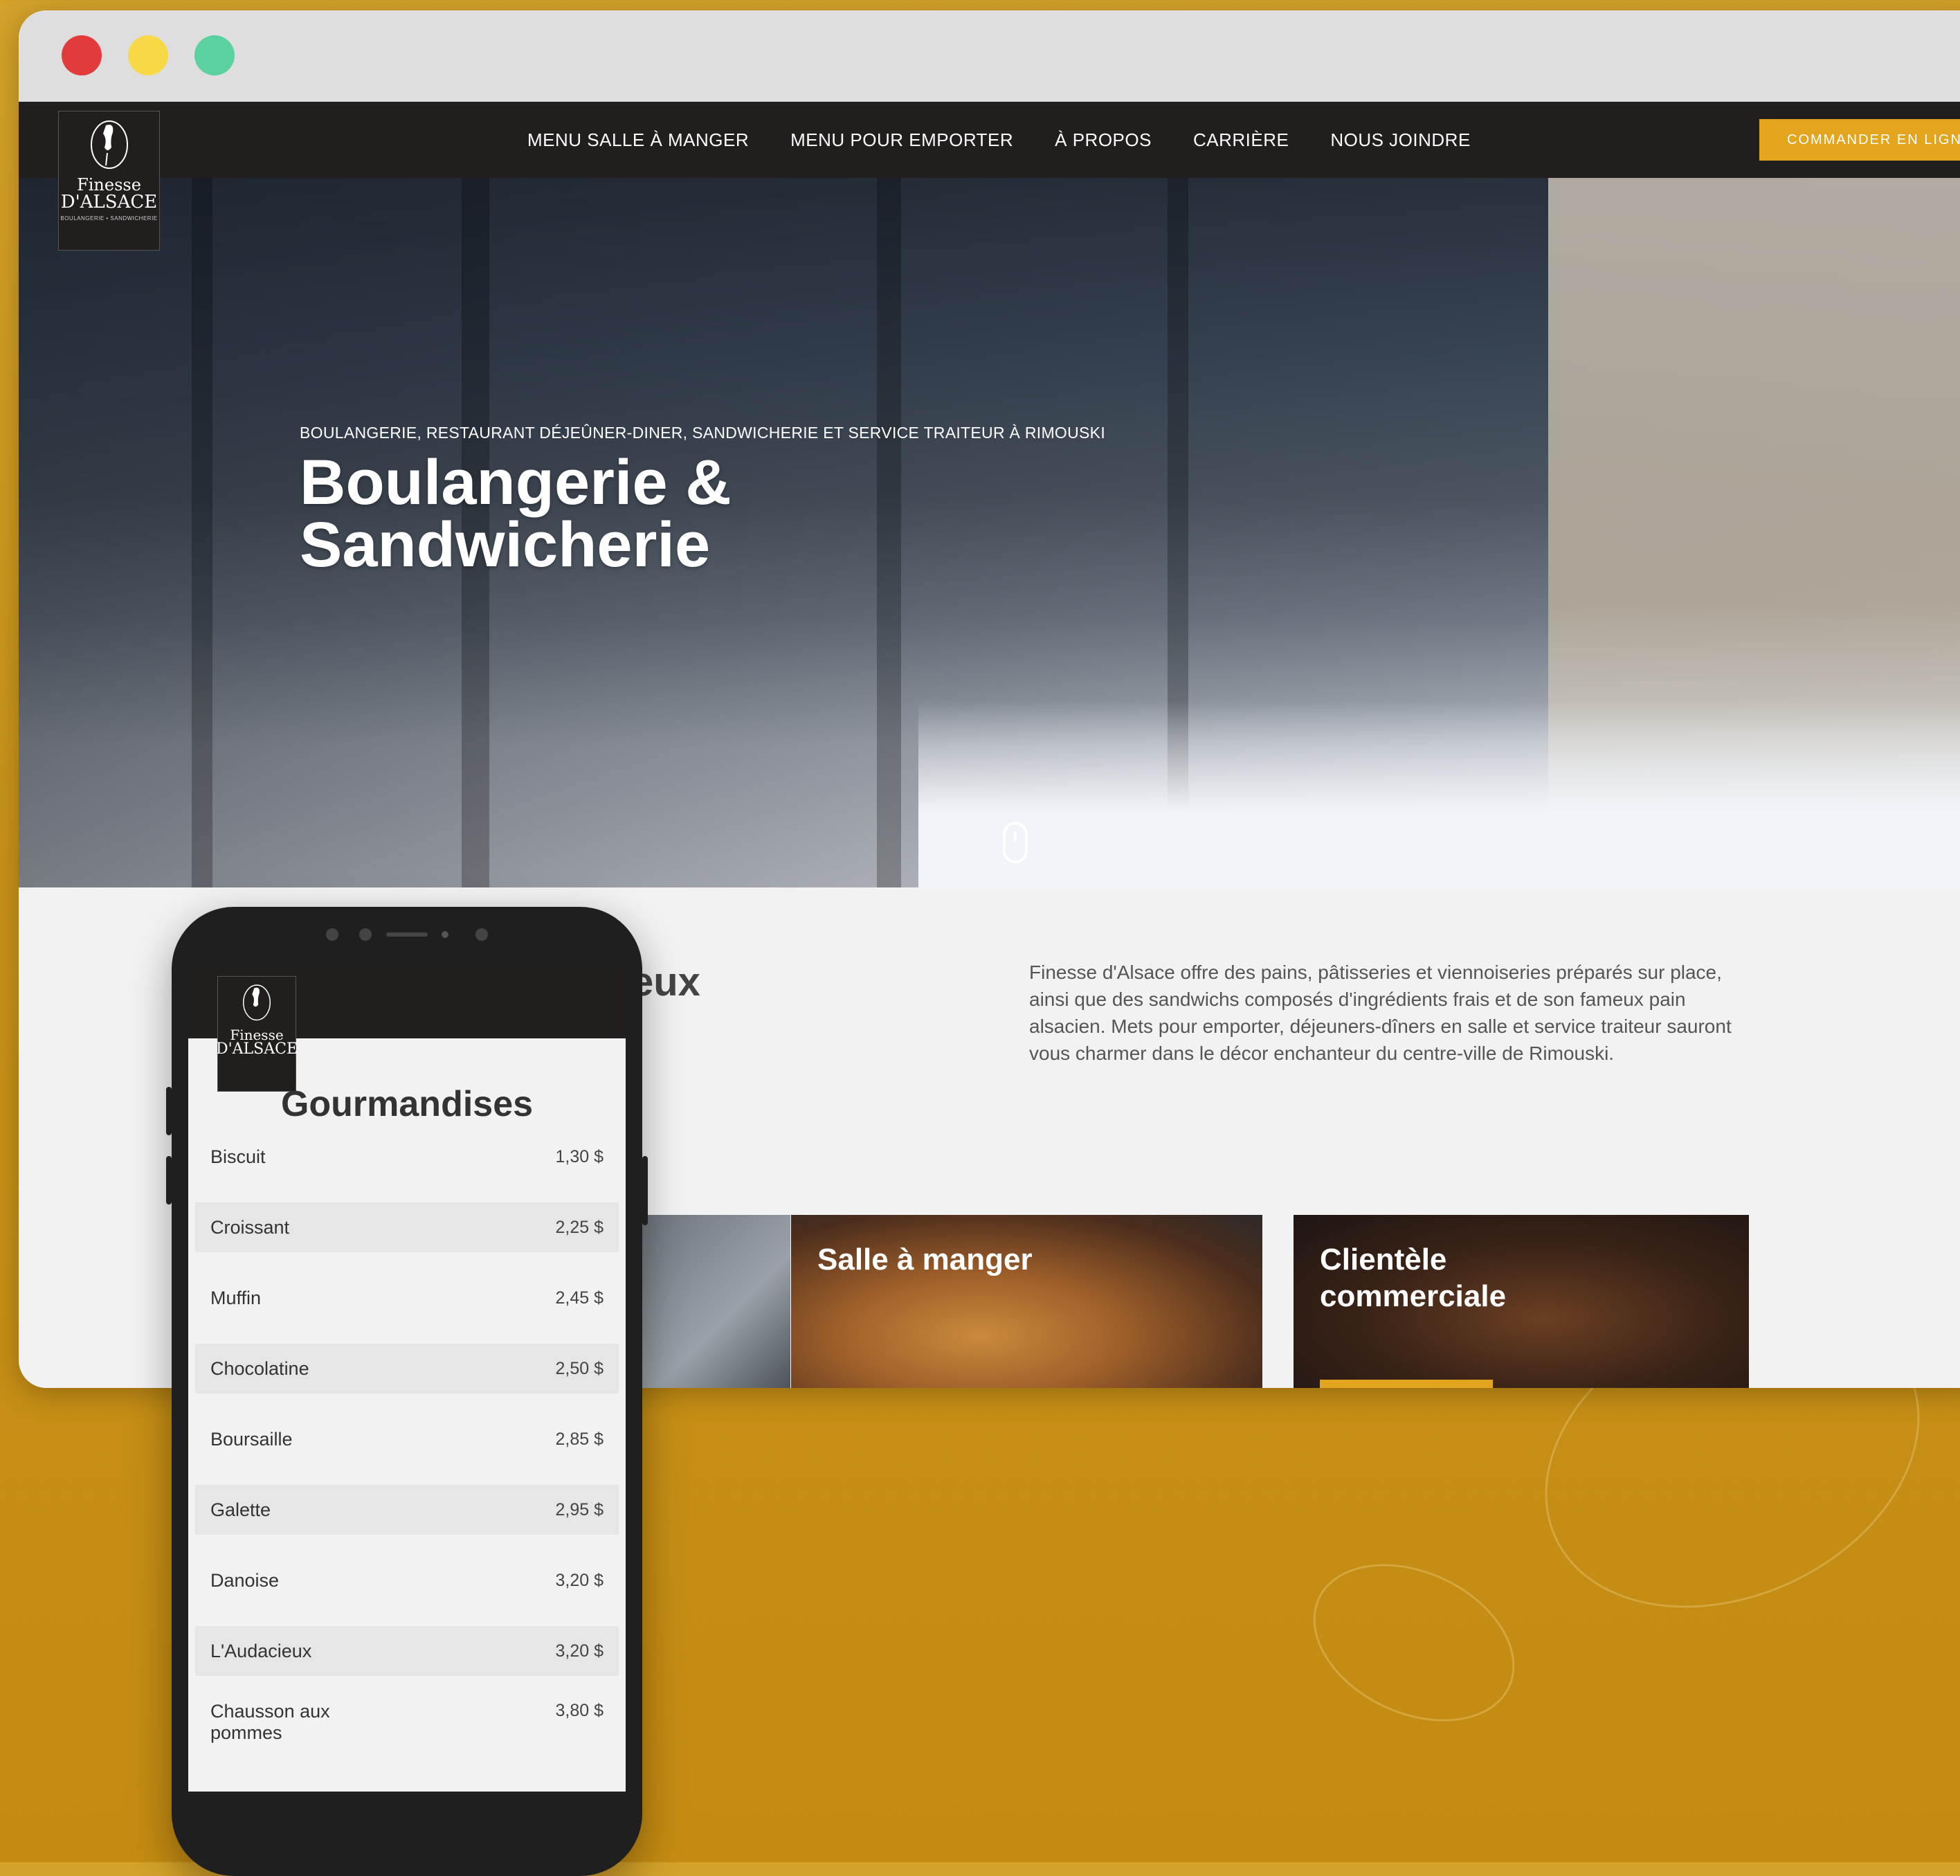 The width and height of the screenshot is (1960, 1876). Describe the element at coordinates (579, 1227) in the screenshot. I see `menu-item-price: 2,25 $` at that location.